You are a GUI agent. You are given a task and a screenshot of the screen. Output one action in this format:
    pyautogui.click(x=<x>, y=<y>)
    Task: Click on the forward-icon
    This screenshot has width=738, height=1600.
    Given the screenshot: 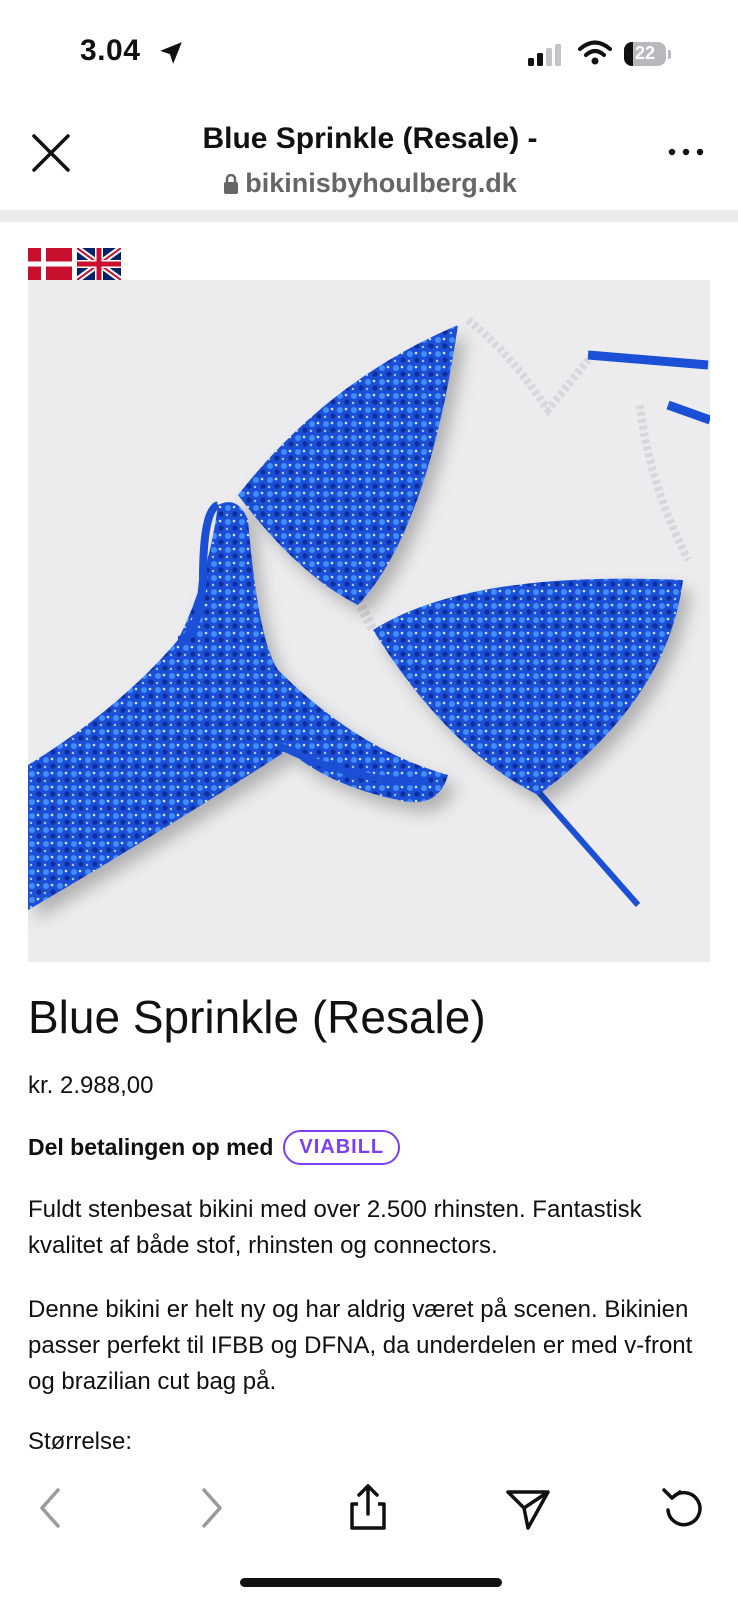 What is the action you would take?
    pyautogui.click(x=210, y=1508)
    